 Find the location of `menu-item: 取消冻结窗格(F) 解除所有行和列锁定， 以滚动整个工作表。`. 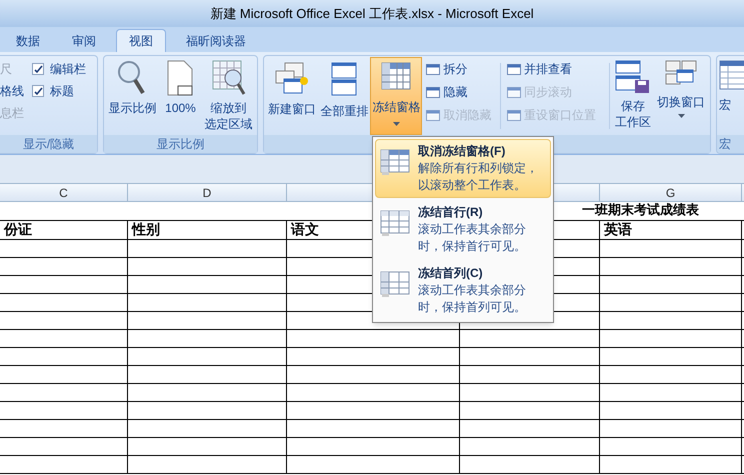

menu-item: 取消冻结窗格(F) 解除所有行和列锁定， 以滚动整个工作表。 is located at coordinates (463, 168).